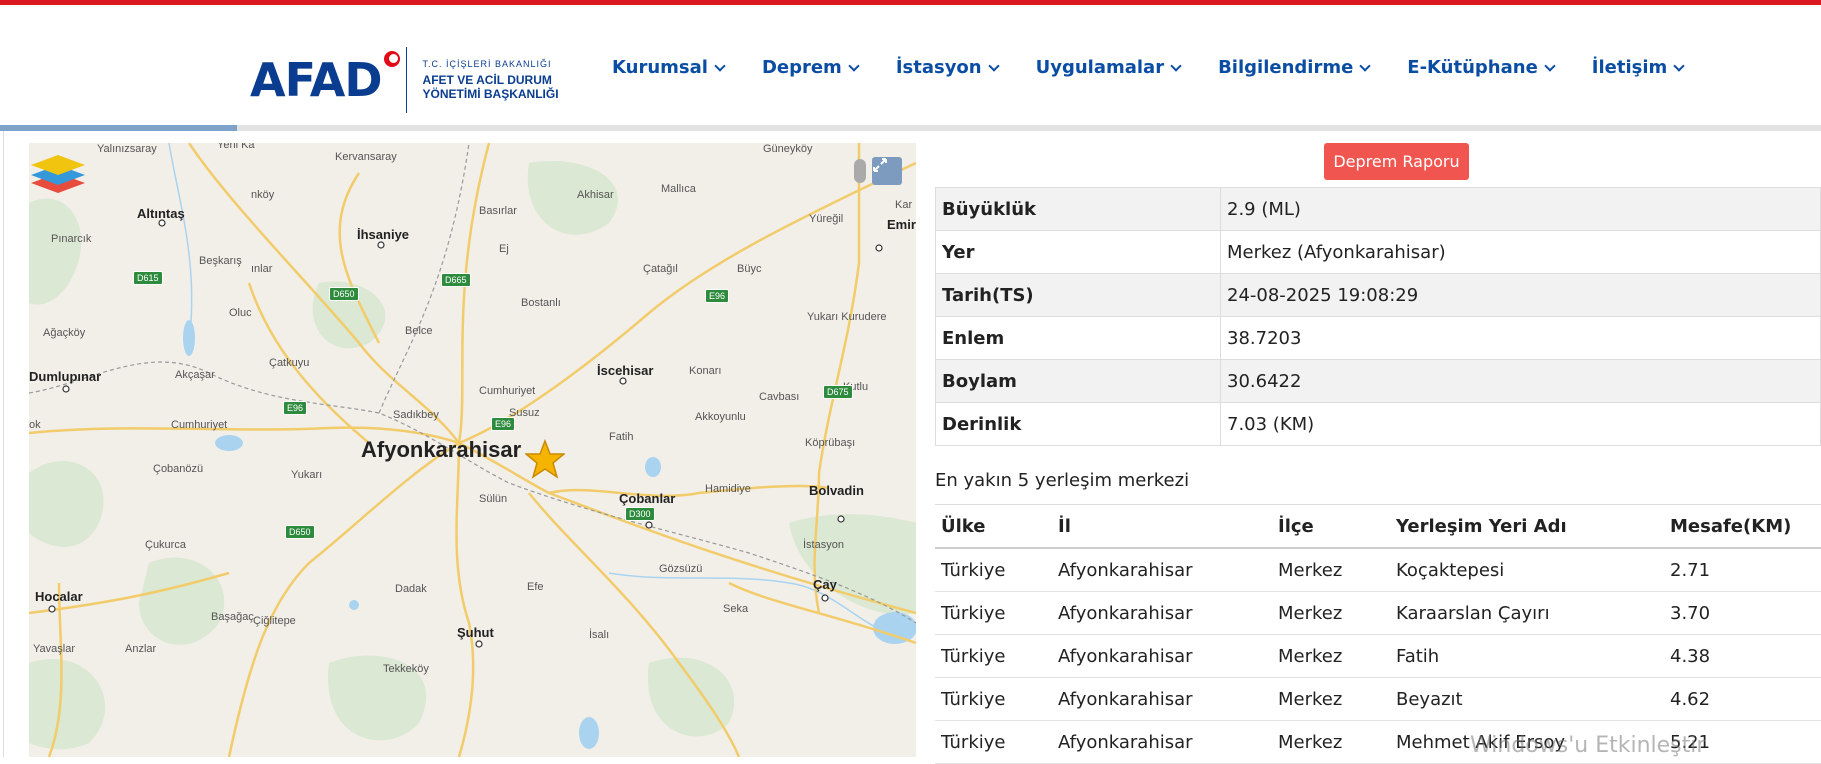 Image resolution: width=1821 pixels, height=764 pixels. Describe the element at coordinates (127, 149) in the screenshot. I see `map-label: Yalınızsaray` at that location.